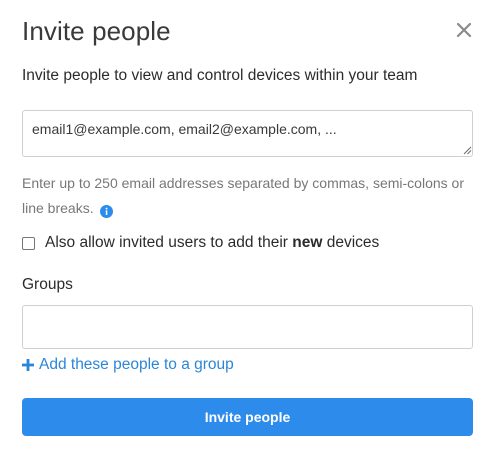 The image size is (497, 457). I want to click on close-icon, so click(464, 30).